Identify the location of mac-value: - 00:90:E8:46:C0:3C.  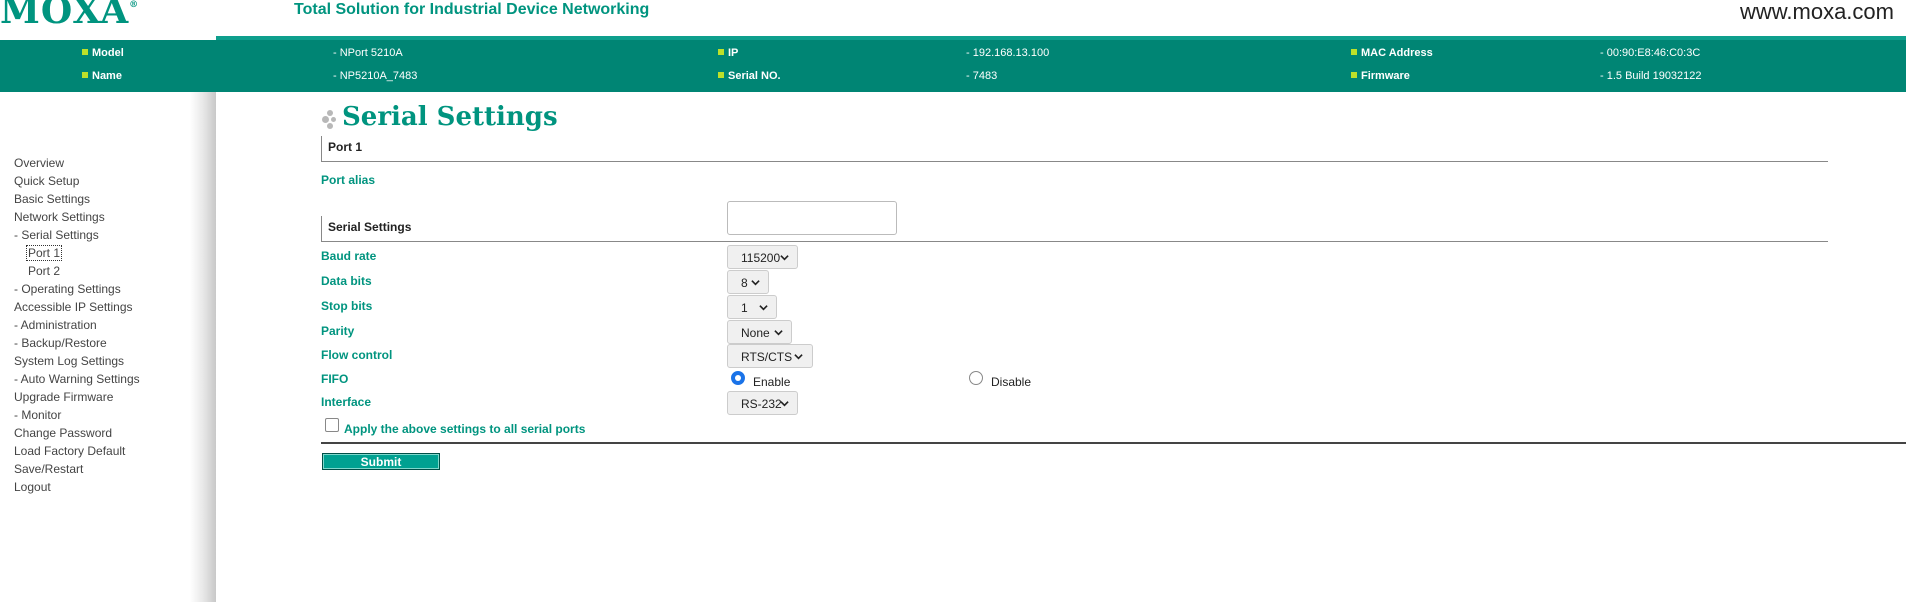
(1650, 53).